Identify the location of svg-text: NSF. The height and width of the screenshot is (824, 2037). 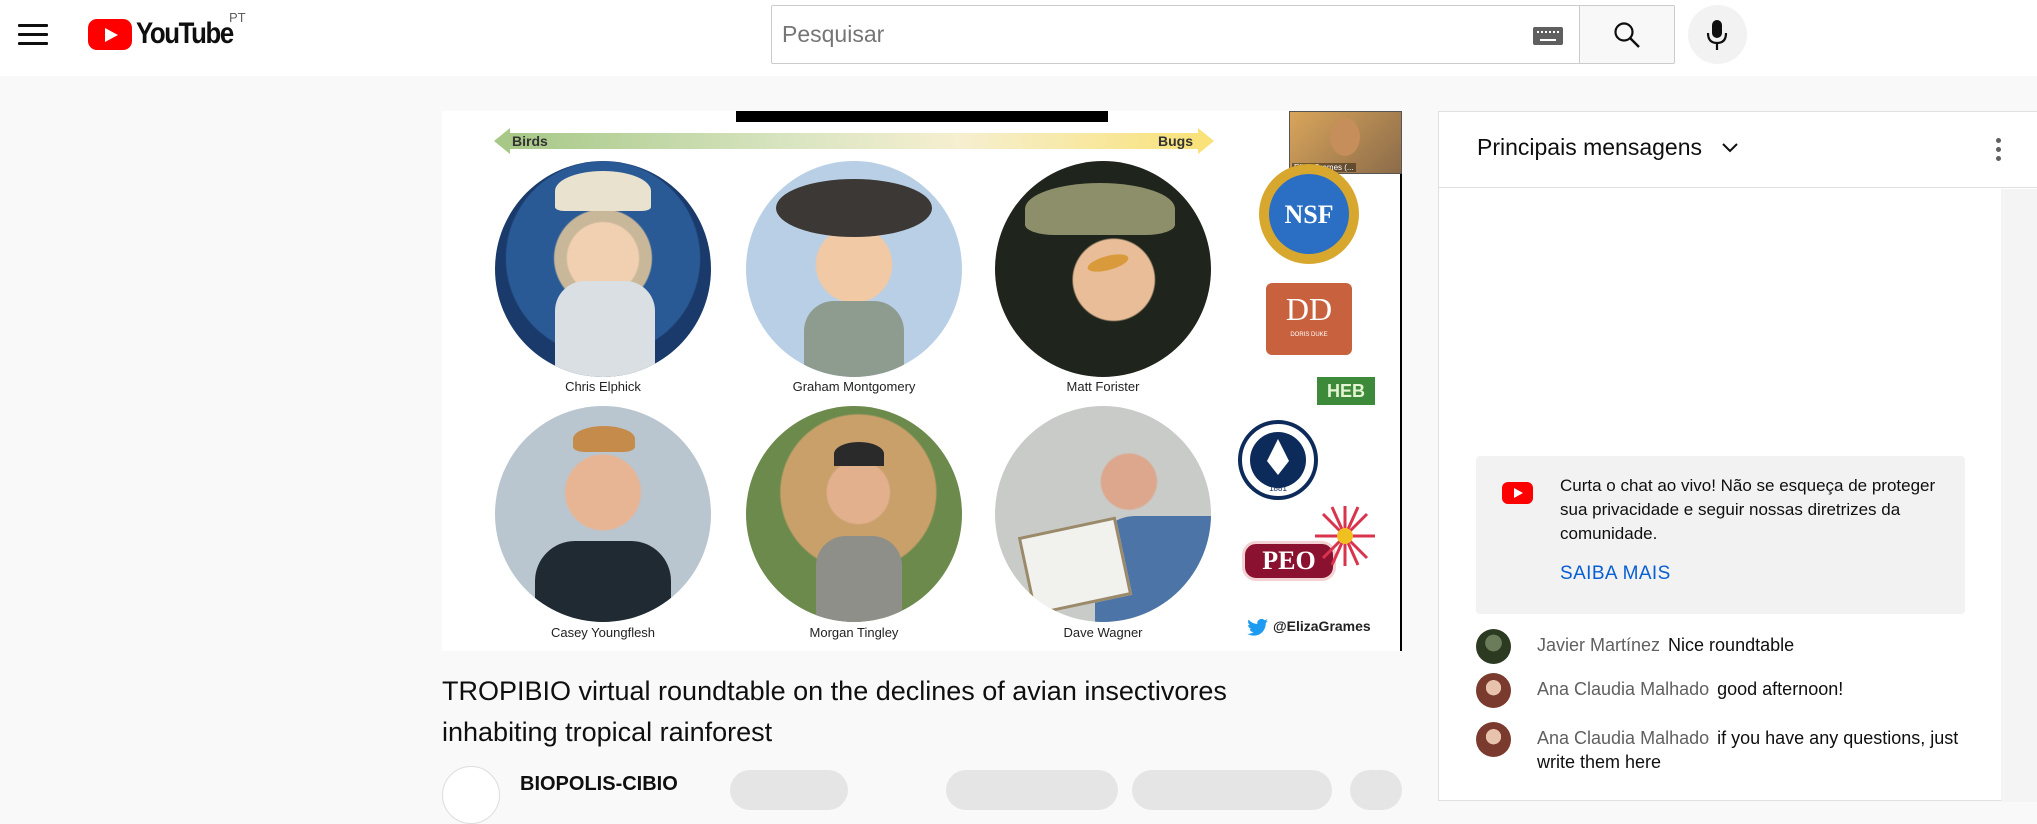
(1308, 214).